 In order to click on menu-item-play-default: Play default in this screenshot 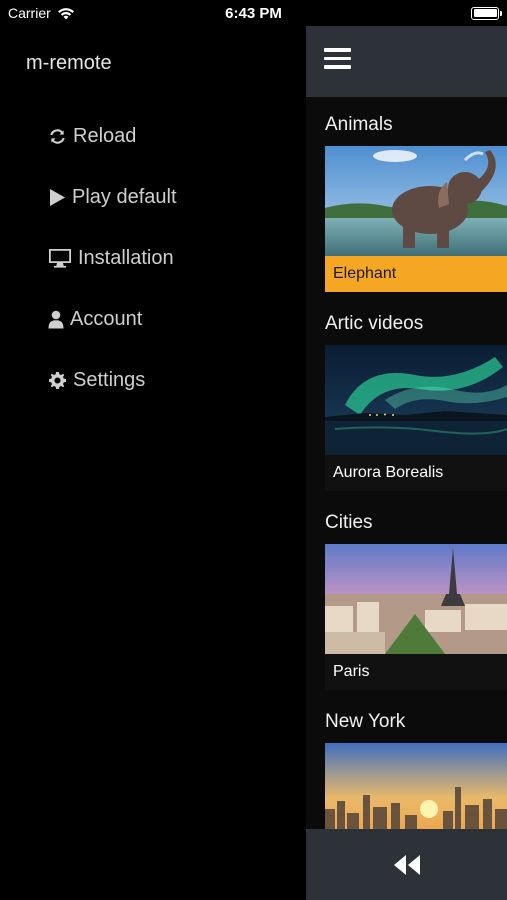, I will do `click(112, 197)`.